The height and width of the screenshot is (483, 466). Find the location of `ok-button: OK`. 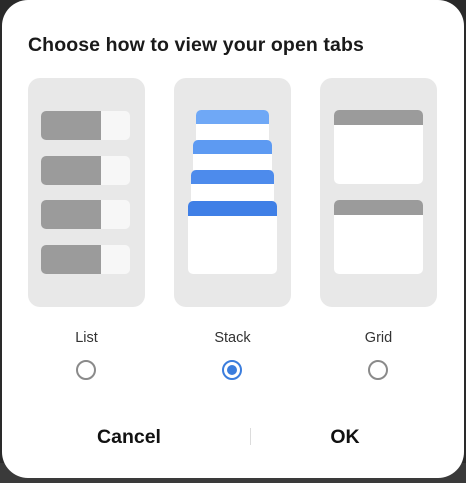

ok-button: OK is located at coordinates (345, 437).